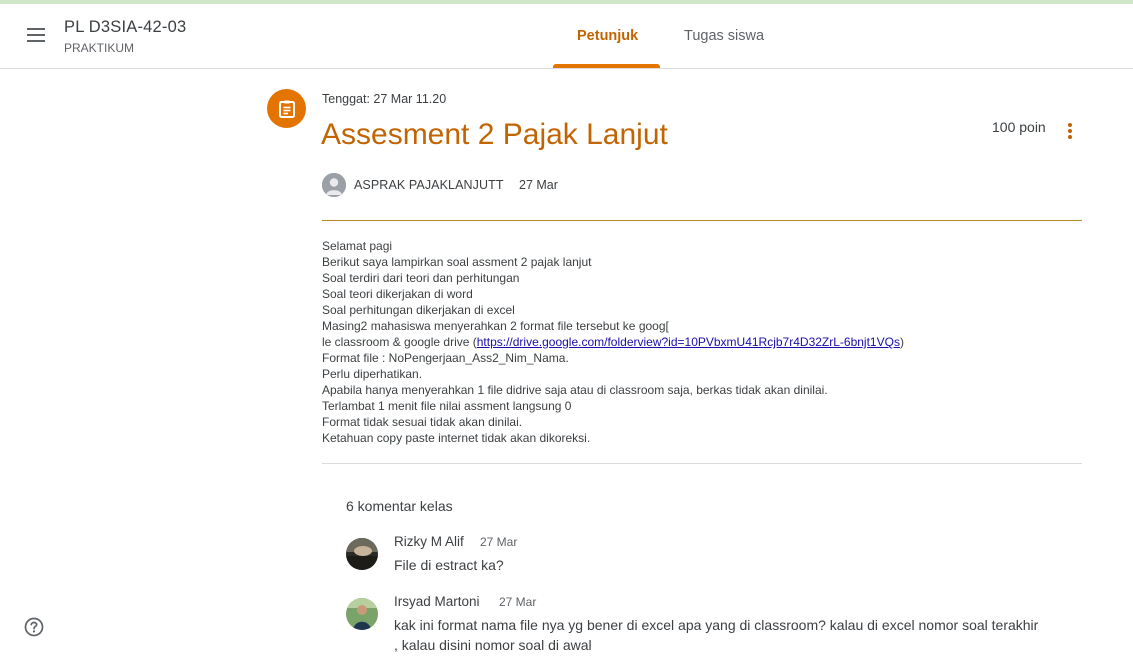 Image resolution: width=1133 pixels, height=659 pixels. I want to click on description-line: Soal teori dikerjakan di word, so click(397, 294).